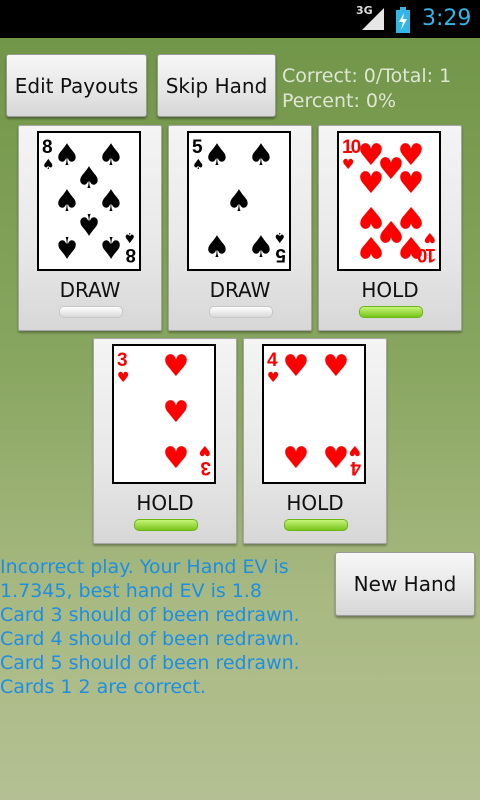  What do you see at coordinates (47, 147) in the screenshot?
I see `card-rank-label: 8` at bounding box center [47, 147].